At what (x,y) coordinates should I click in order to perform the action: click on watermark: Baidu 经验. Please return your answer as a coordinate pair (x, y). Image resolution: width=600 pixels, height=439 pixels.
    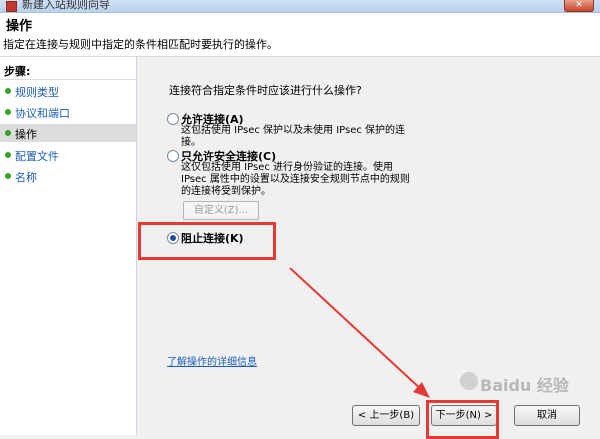
    Looking at the image, I should click on (524, 385).